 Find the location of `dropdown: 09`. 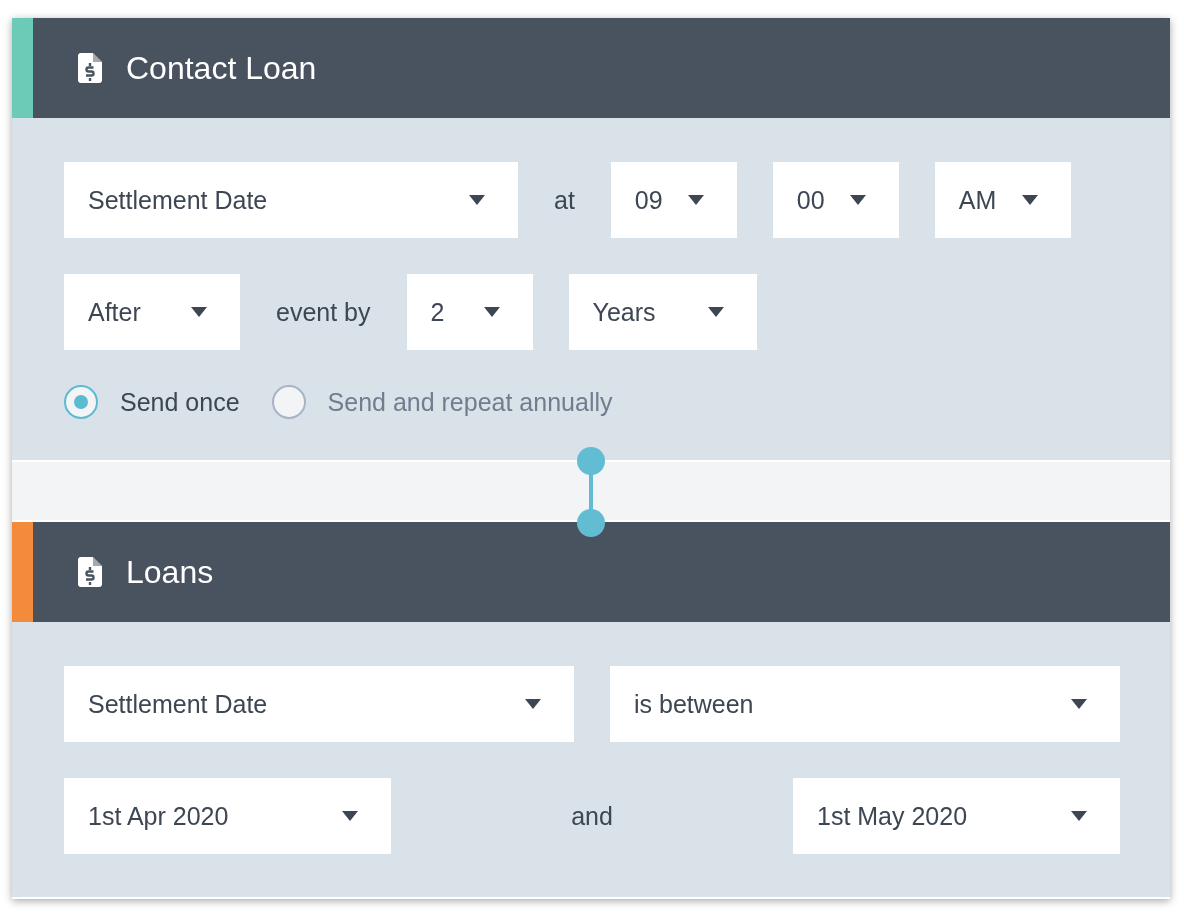

dropdown: 09 is located at coordinates (673, 200).